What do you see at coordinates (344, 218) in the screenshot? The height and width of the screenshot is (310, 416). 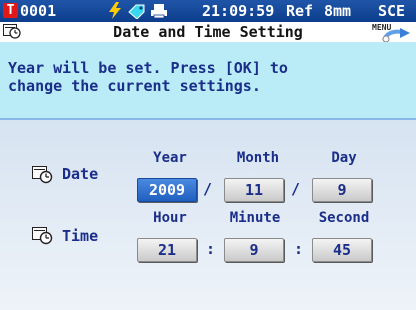 I see `second-header: Second` at bounding box center [344, 218].